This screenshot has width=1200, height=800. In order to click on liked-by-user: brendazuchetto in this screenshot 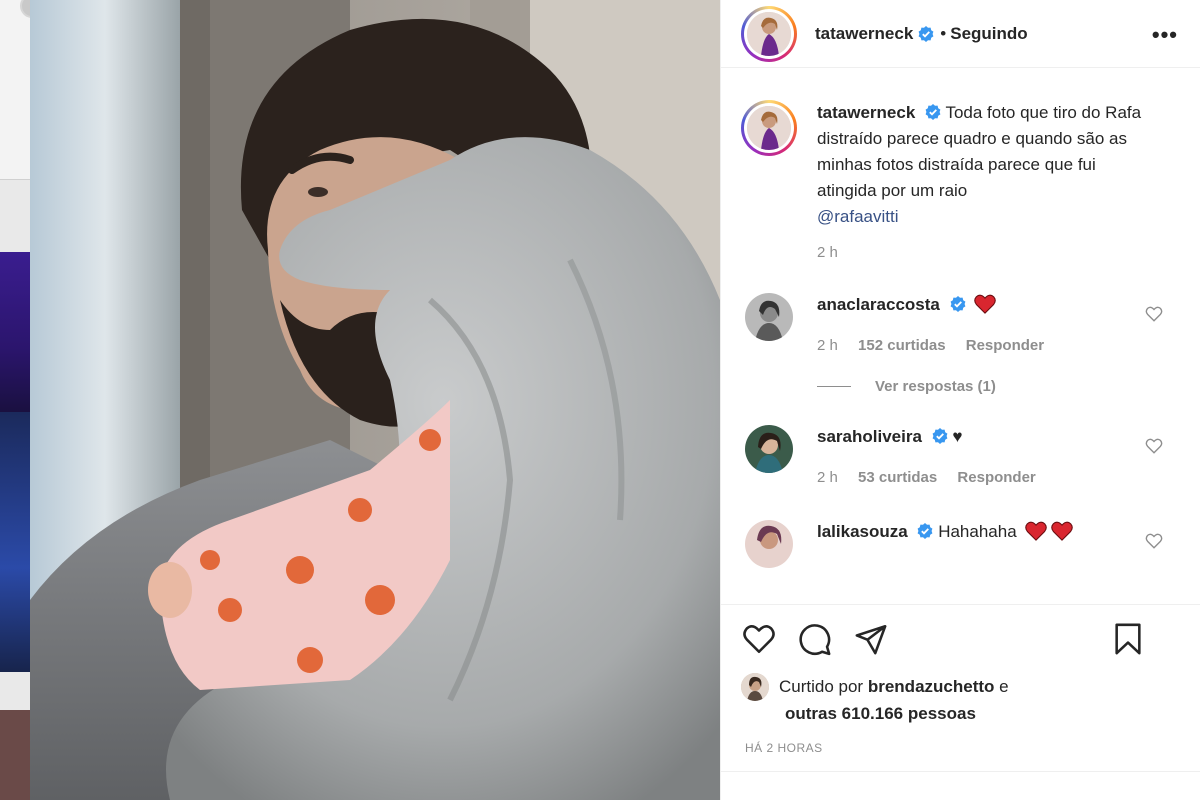, I will do `click(931, 687)`.